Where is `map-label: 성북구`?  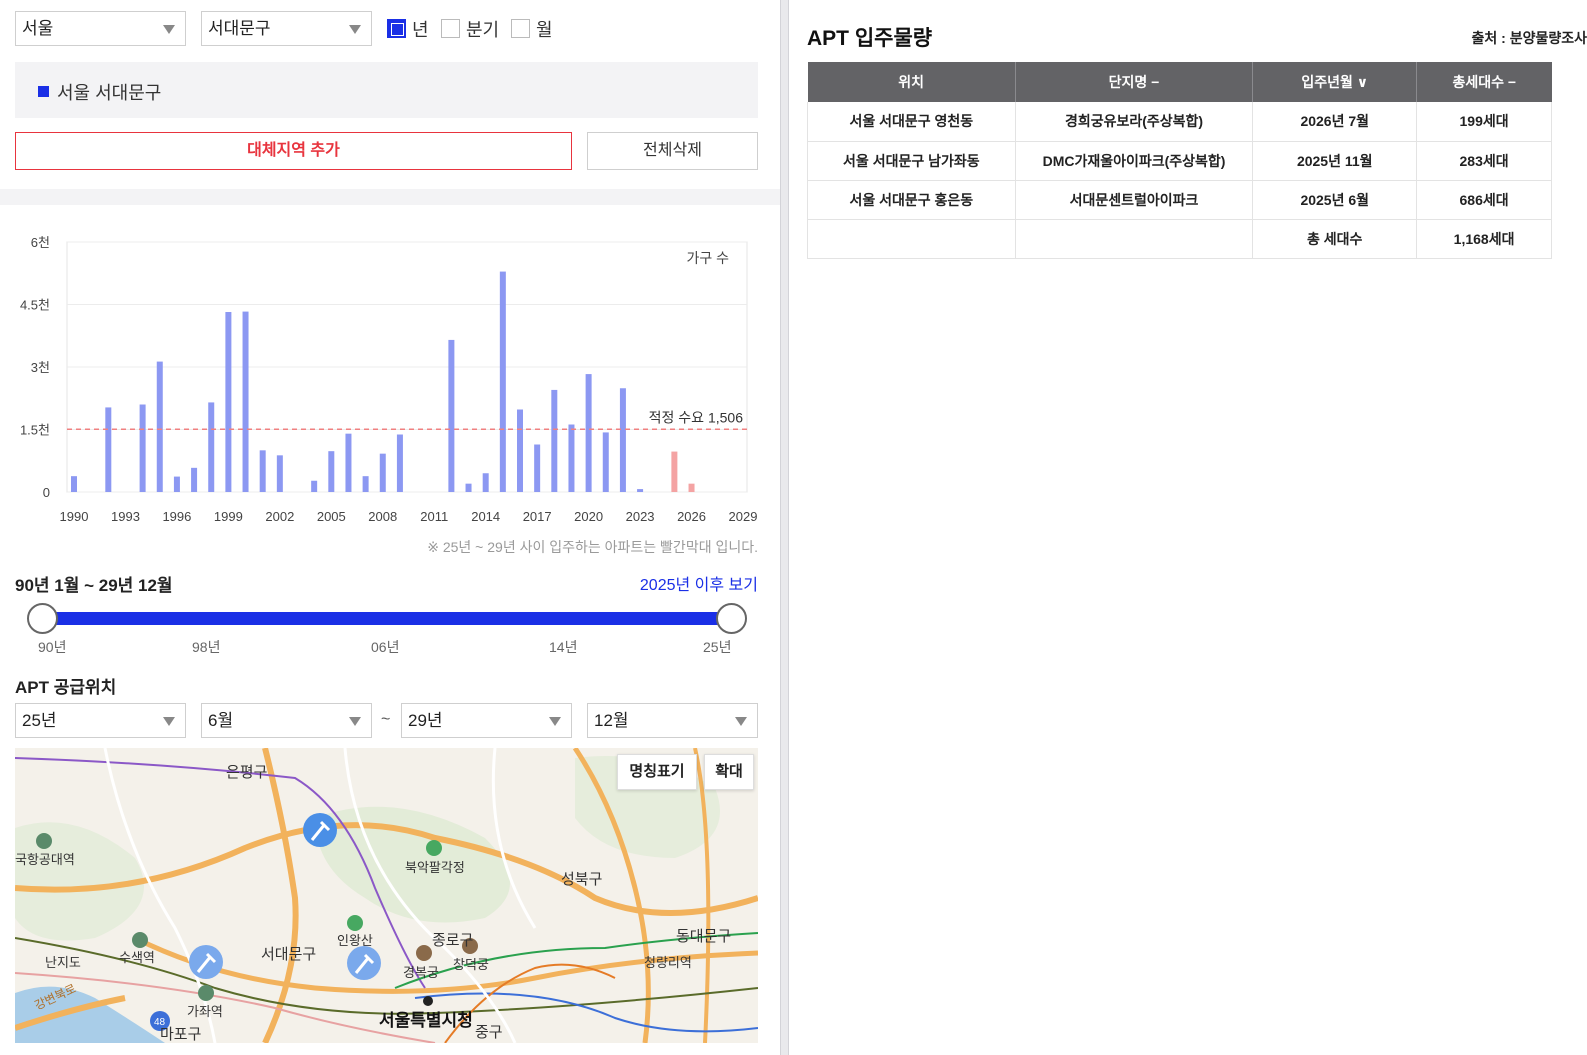 map-label: 성북구 is located at coordinates (581, 879).